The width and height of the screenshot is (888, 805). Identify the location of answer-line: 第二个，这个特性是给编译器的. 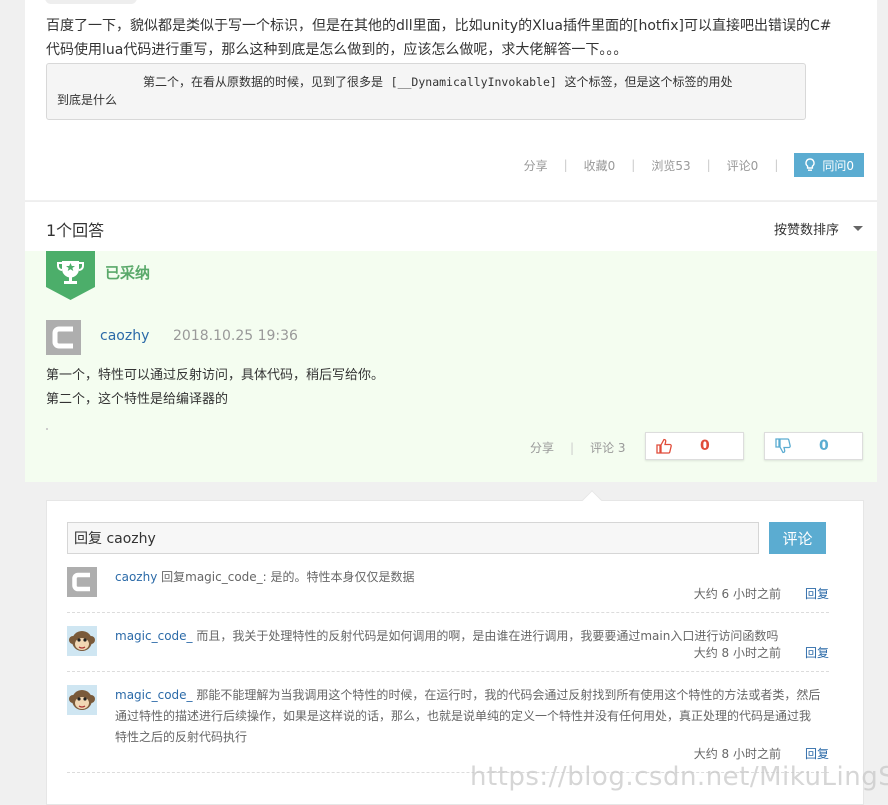
(137, 399).